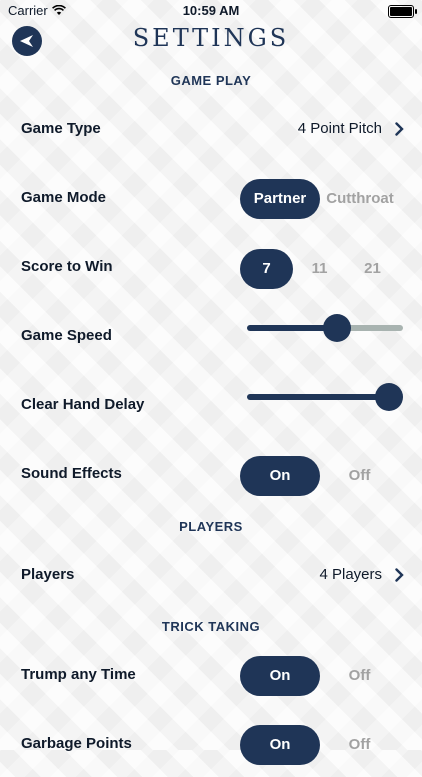  Describe the element at coordinates (211, 80) in the screenshot. I see `section-header-game-play: GAME PLAY` at that location.